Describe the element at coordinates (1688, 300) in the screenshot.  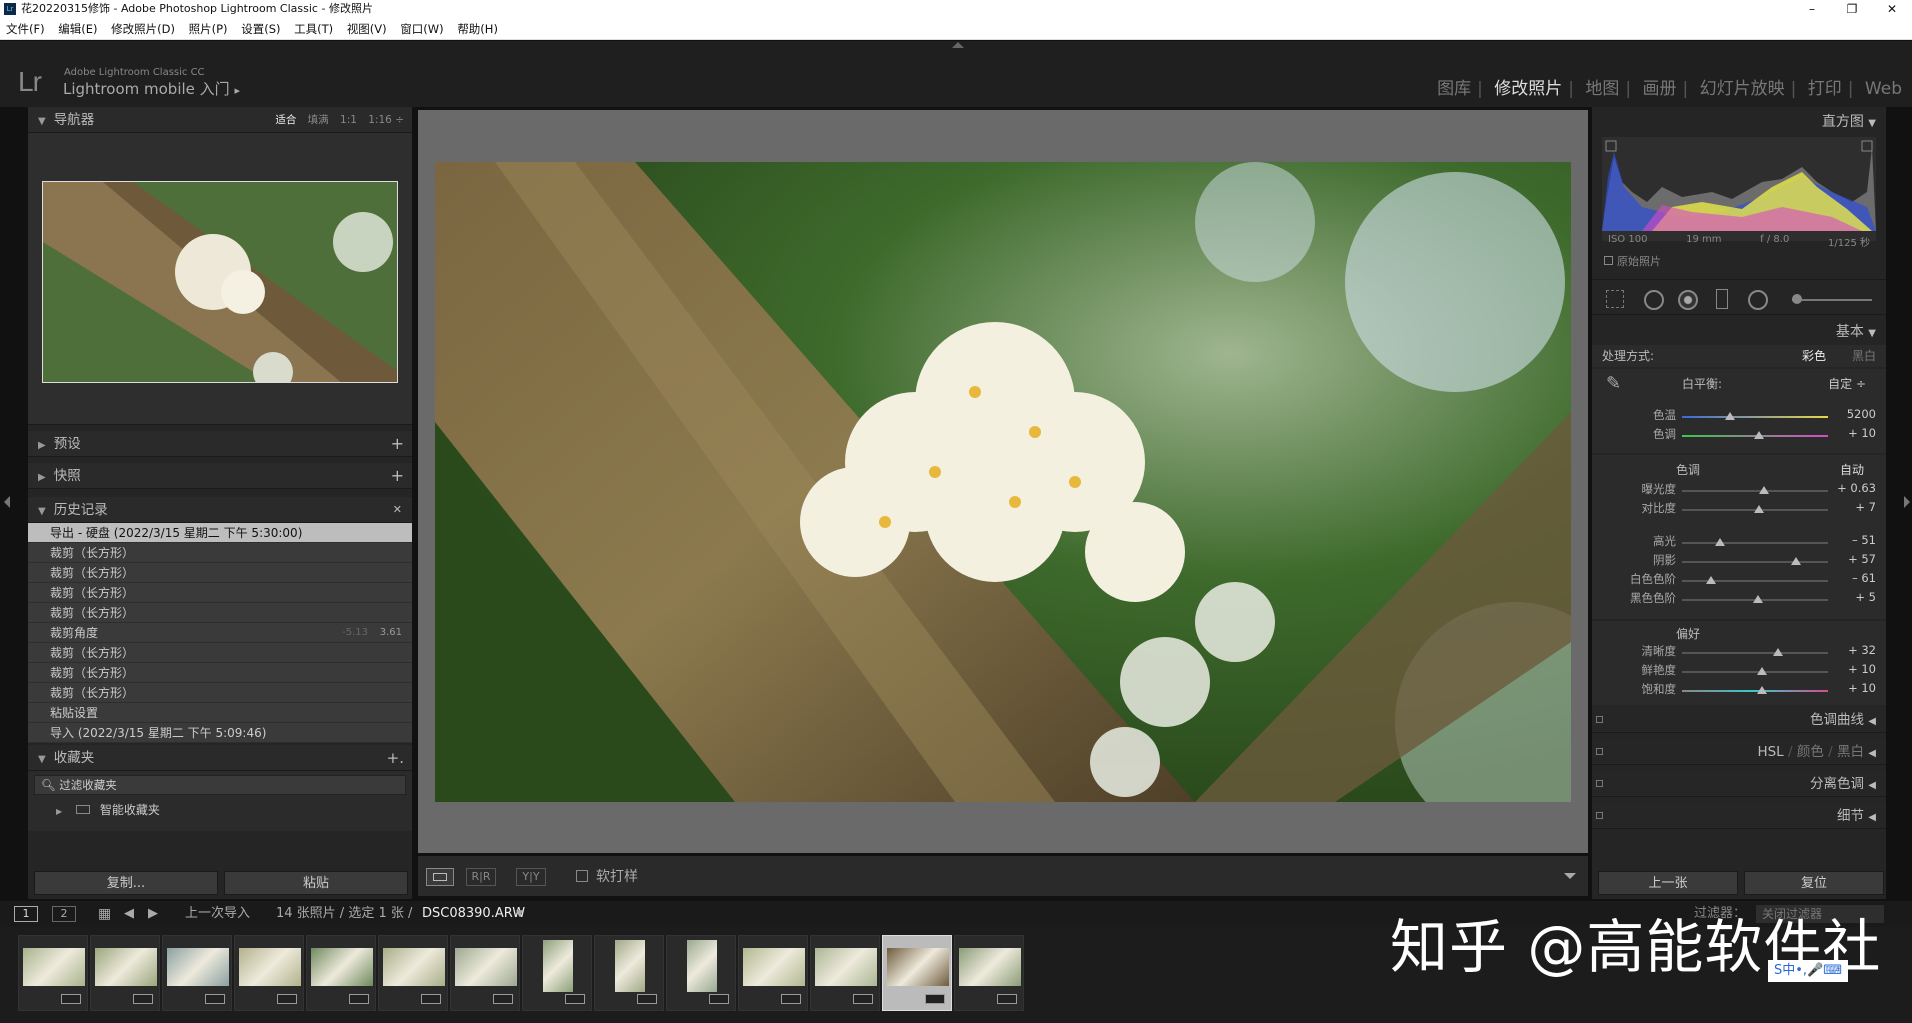
I see `red-eye-icon` at that location.